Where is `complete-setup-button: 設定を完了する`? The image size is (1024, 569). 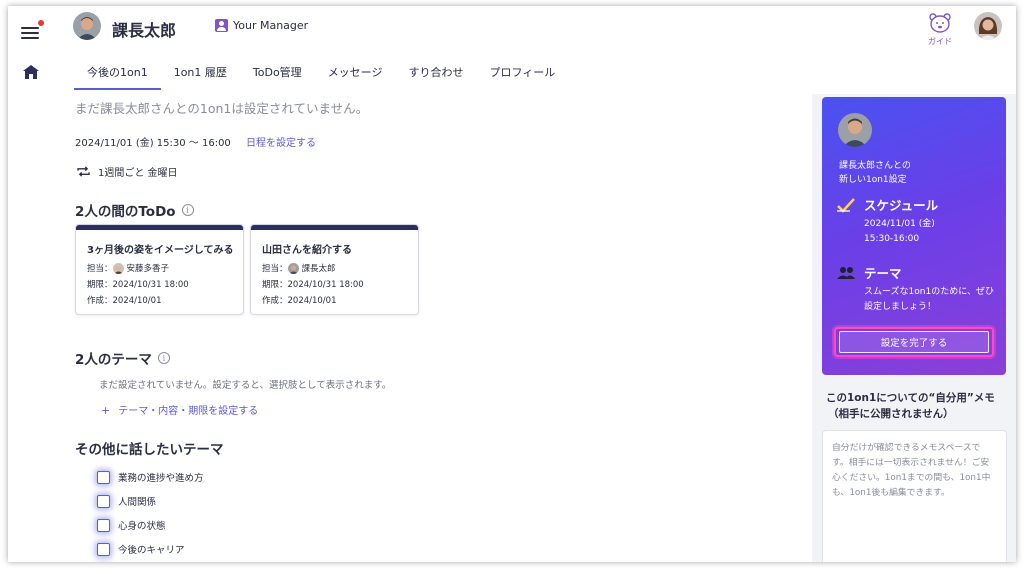 complete-setup-button: 設定を完了する is located at coordinates (914, 342).